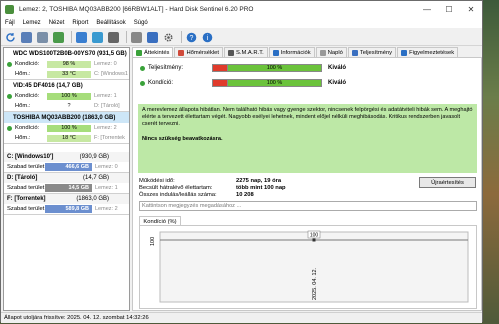 The image size is (499, 324). What do you see at coordinates (241, 23) in the screenshot?
I see `menu-bar: Fájl Lemez Nézet Riport Beállítások Súgó` at bounding box center [241, 23].